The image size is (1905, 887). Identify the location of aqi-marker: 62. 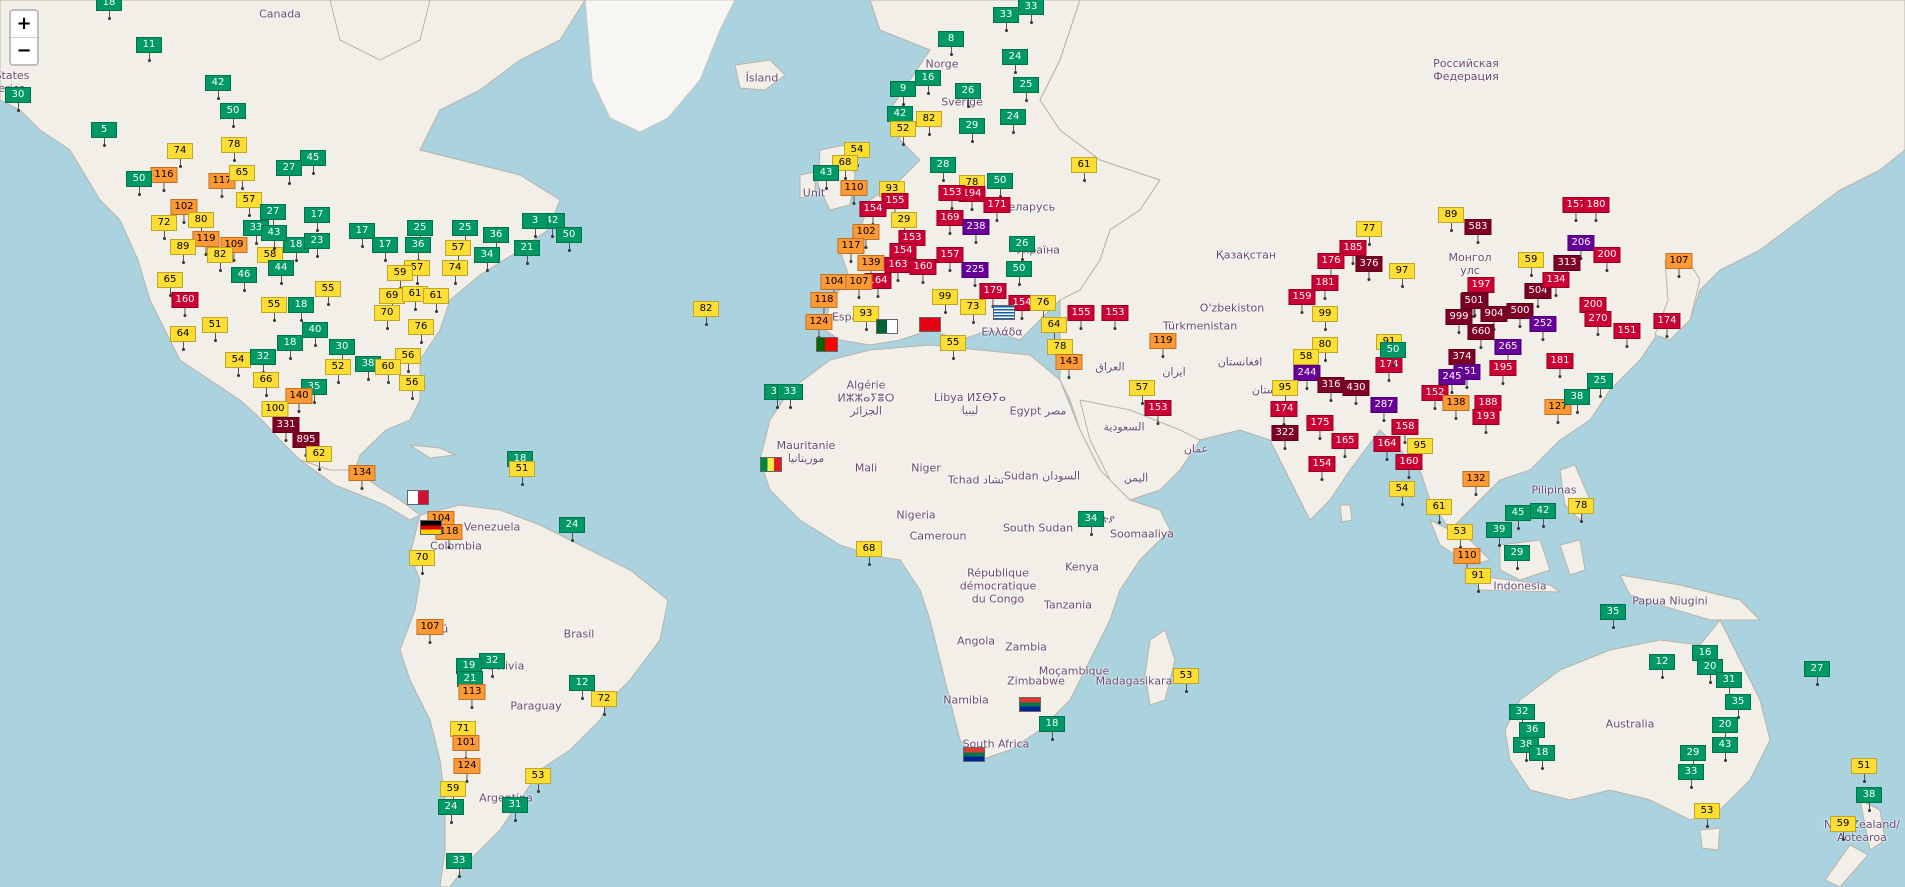
(319, 458).